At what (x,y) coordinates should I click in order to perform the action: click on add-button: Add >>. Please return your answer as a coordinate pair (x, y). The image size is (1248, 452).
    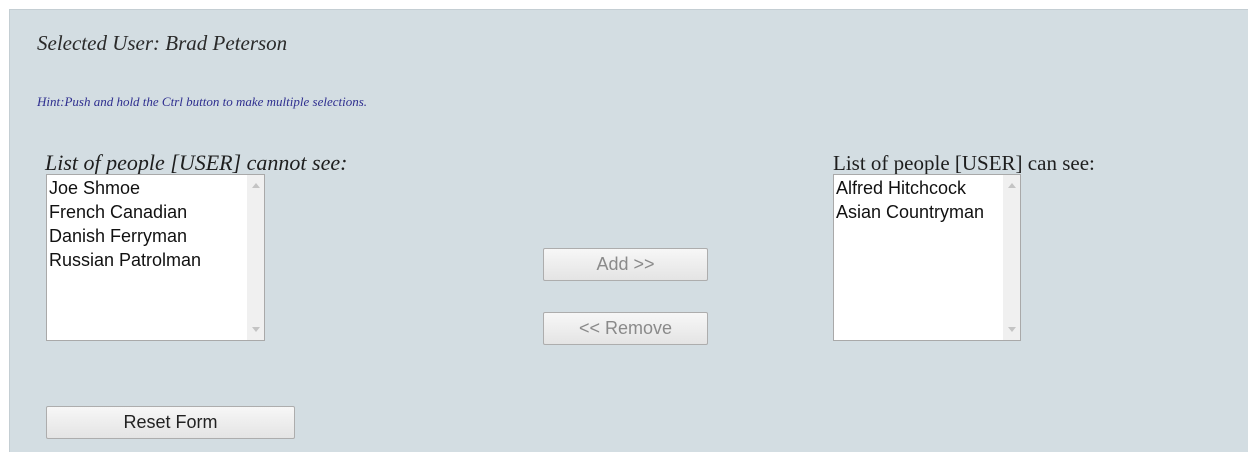
    Looking at the image, I should click on (625, 264).